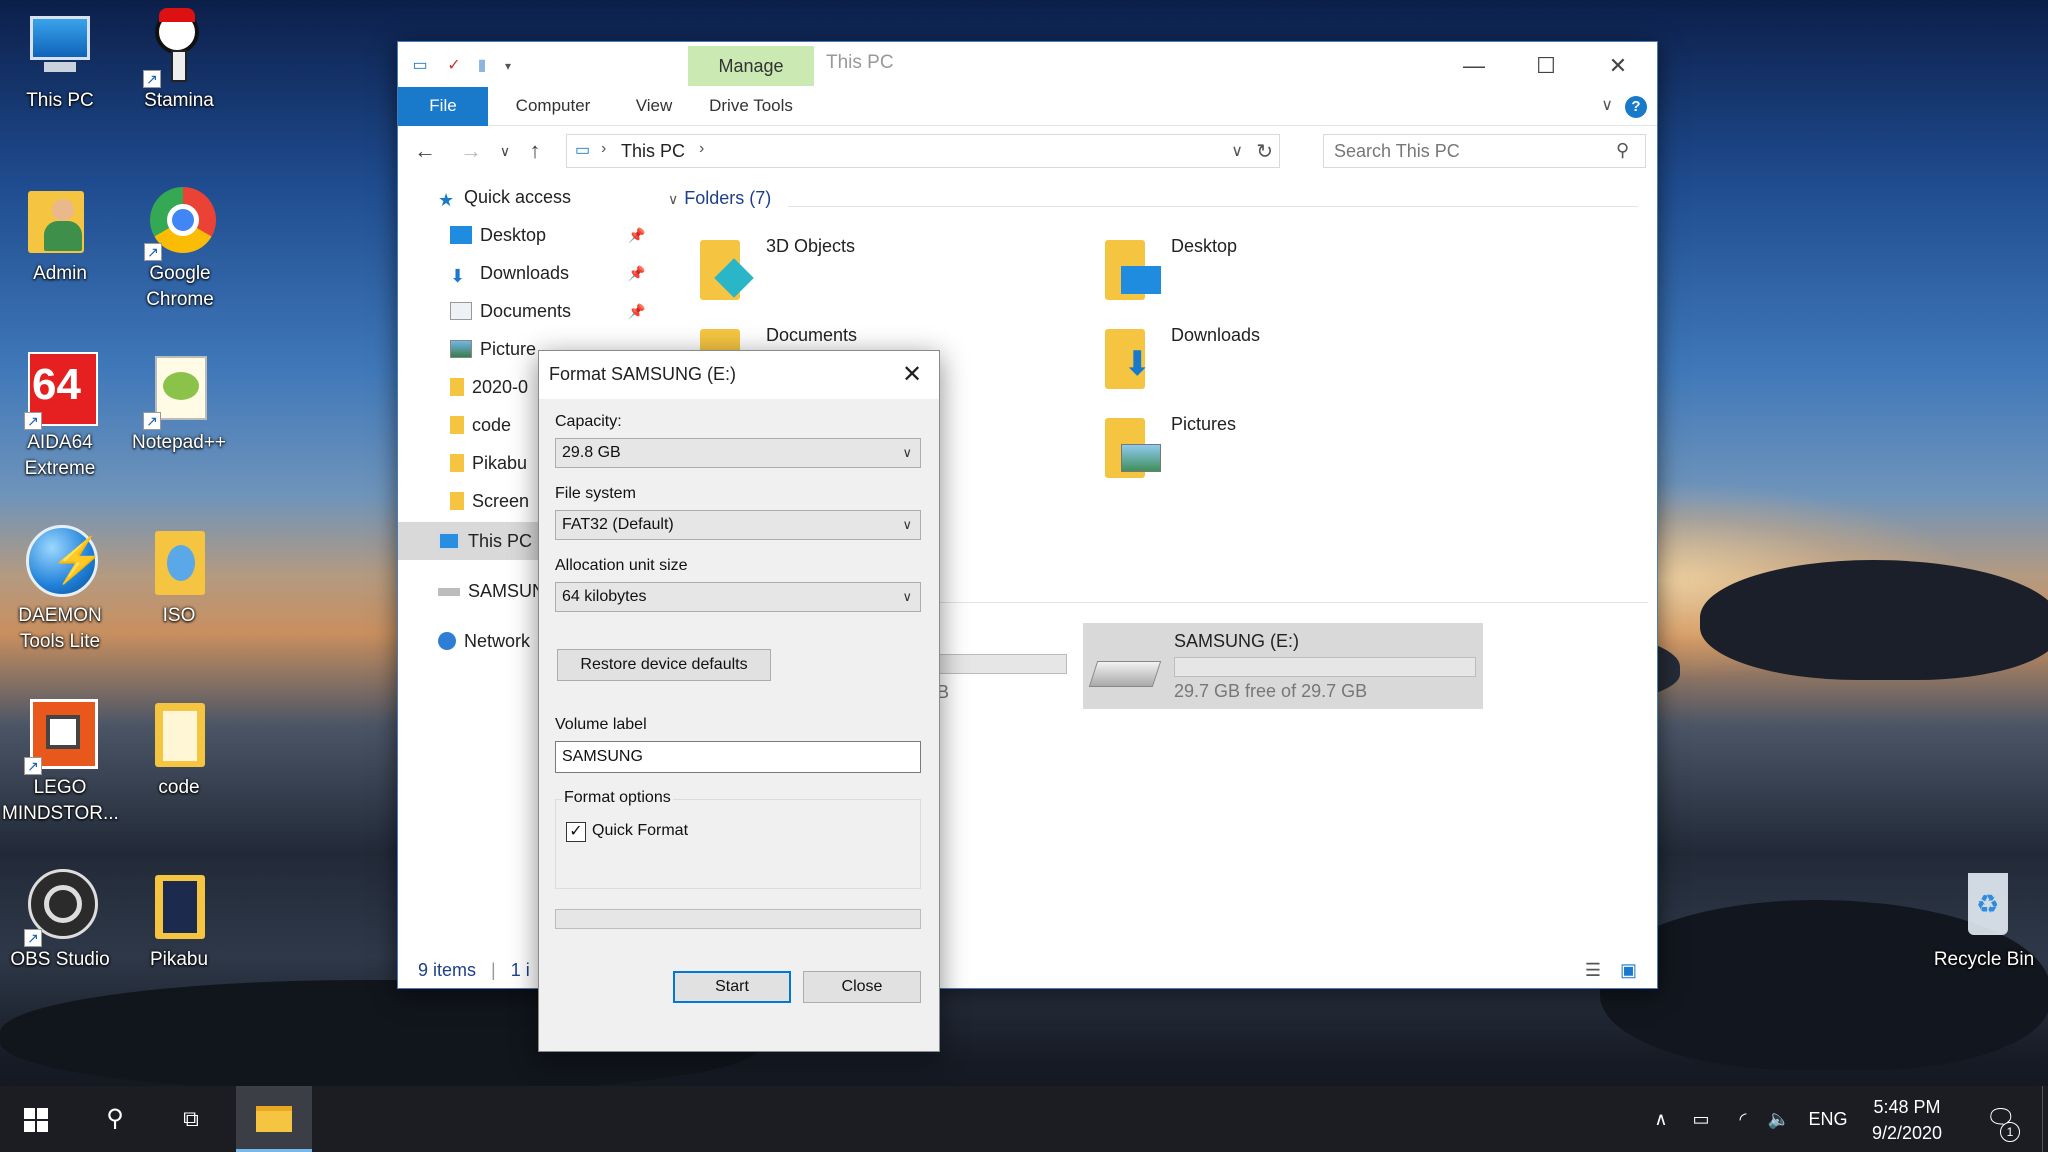  What do you see at coordinates (1828, 1119) in the screenshot?
I see `language-indicator: ENG` at bounding box center [1828, 1119].